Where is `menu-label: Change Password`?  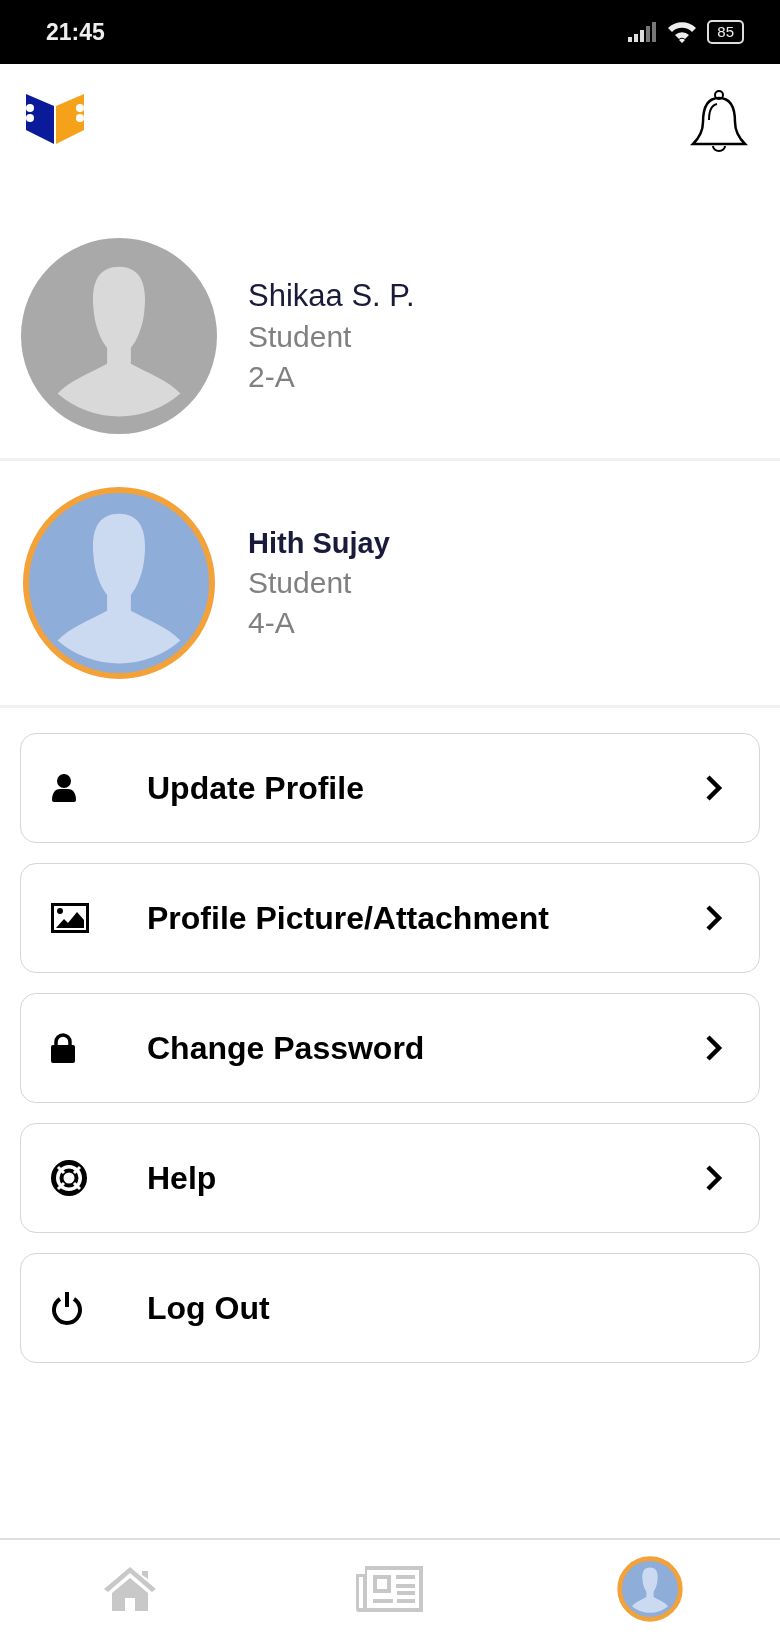
menu-label: Change Password is located at coordinates (286, 1048).